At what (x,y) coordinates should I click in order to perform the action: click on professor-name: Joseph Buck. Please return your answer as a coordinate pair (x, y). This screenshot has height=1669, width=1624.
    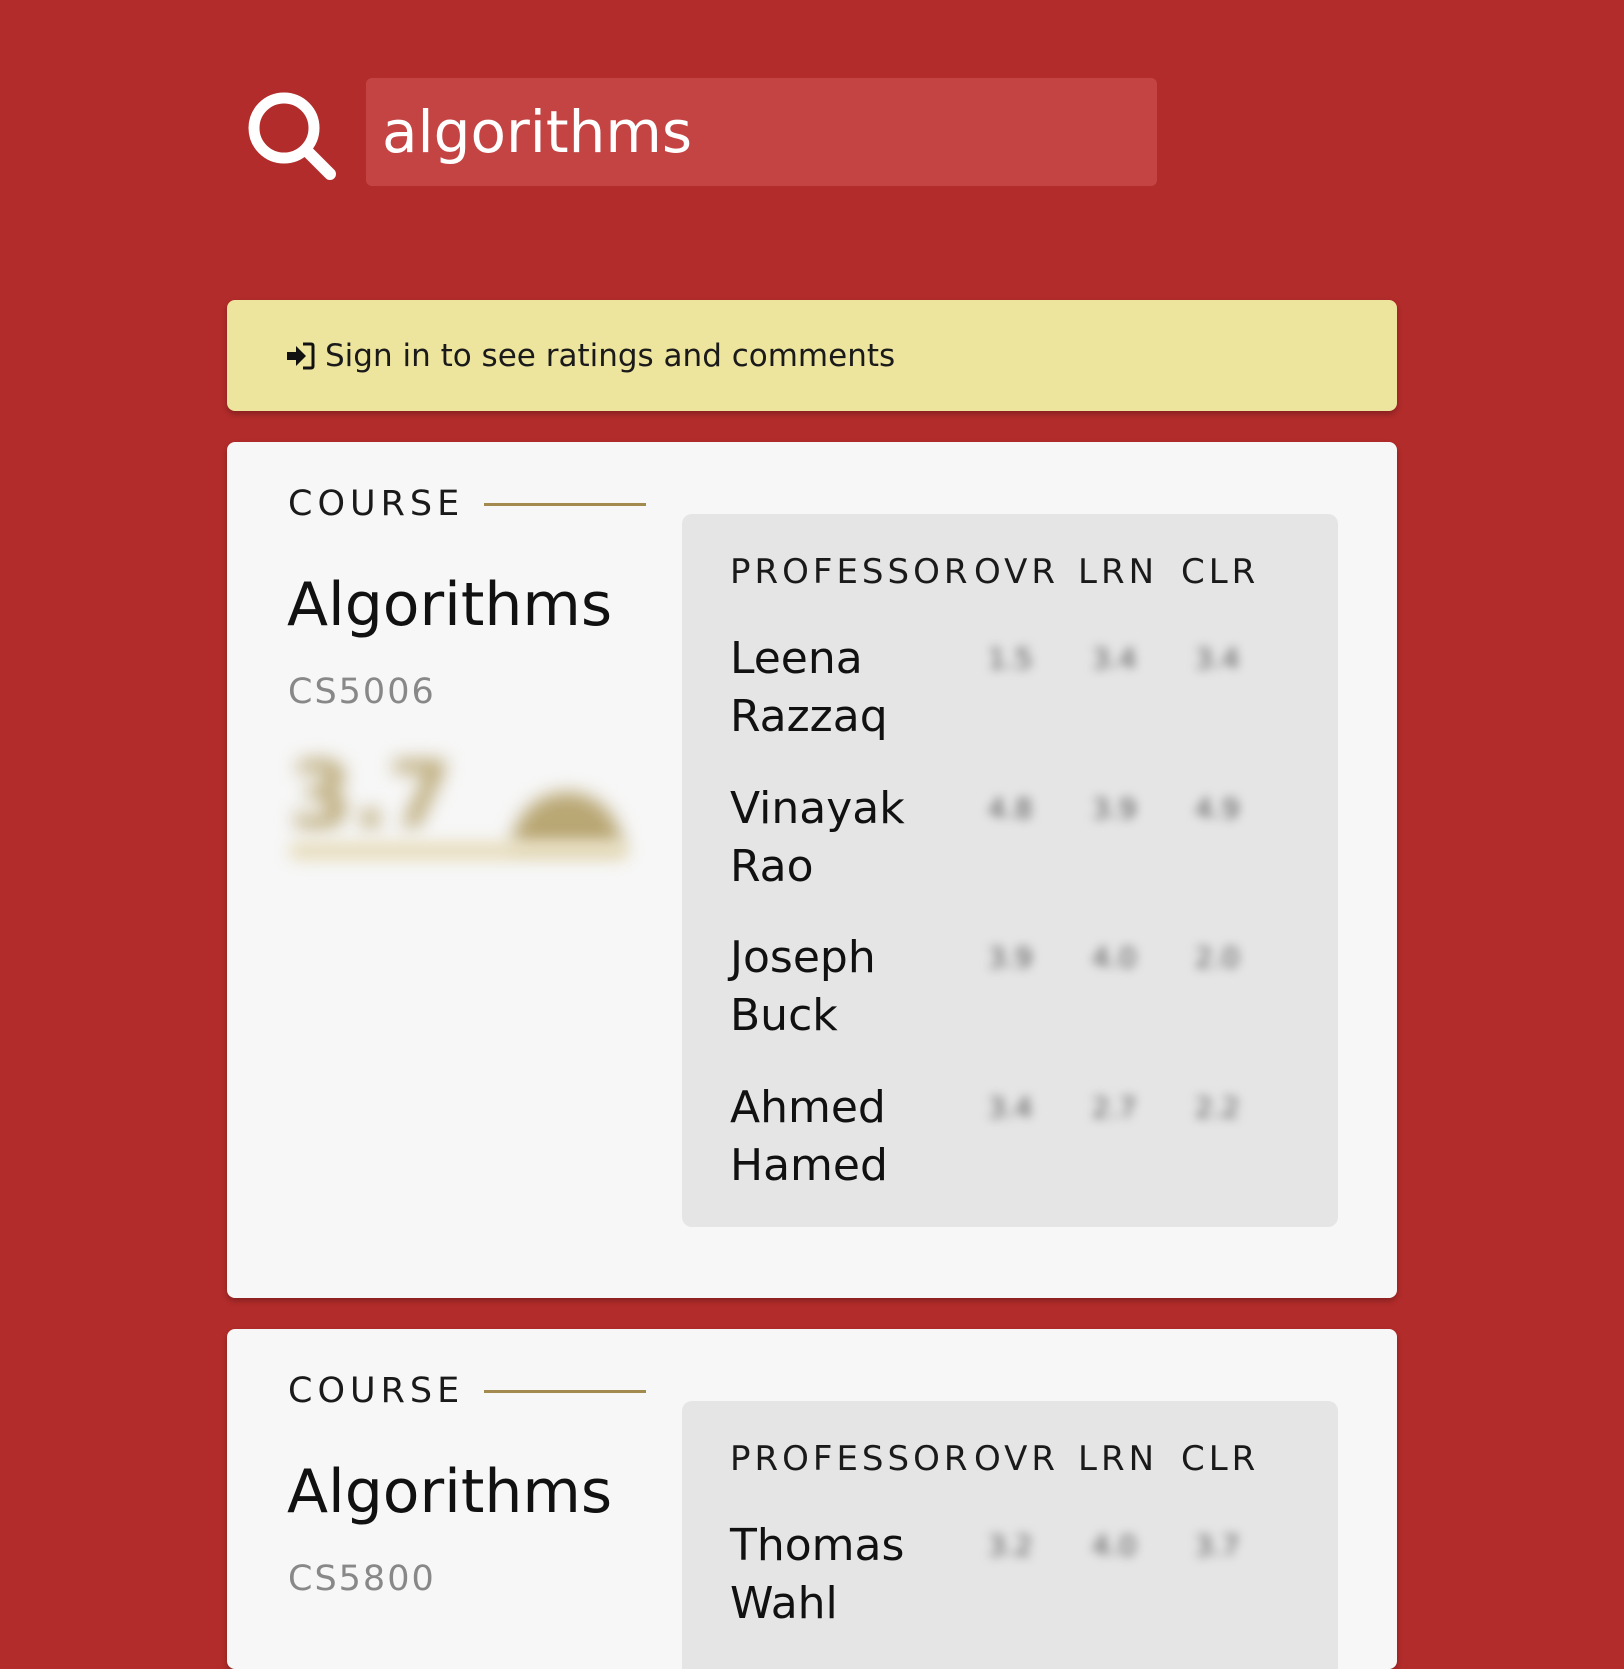
    Looking at the image, I should click on (845, 987).